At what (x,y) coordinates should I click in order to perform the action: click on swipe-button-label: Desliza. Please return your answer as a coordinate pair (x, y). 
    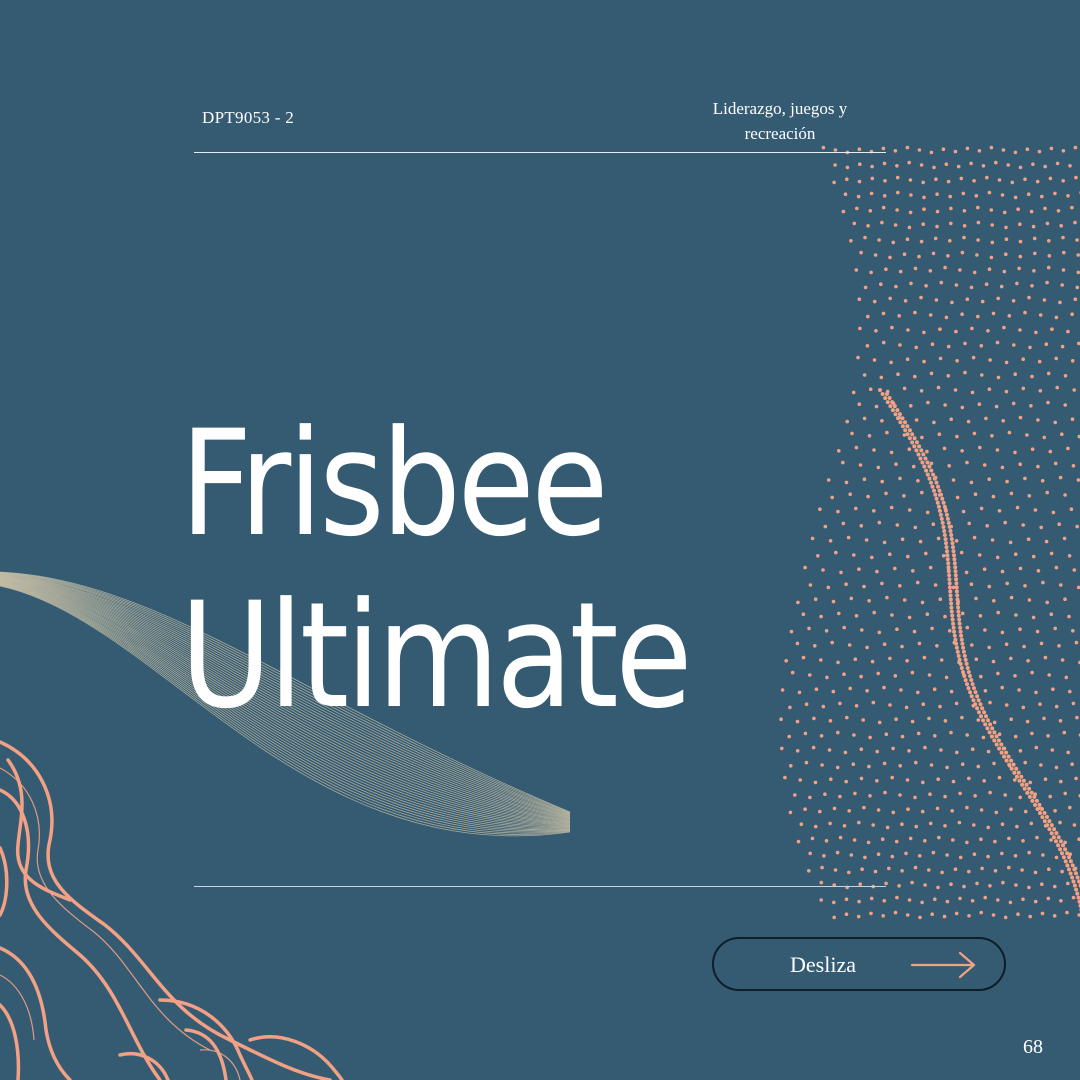
    Looking at the image, I should click on (823, 964).